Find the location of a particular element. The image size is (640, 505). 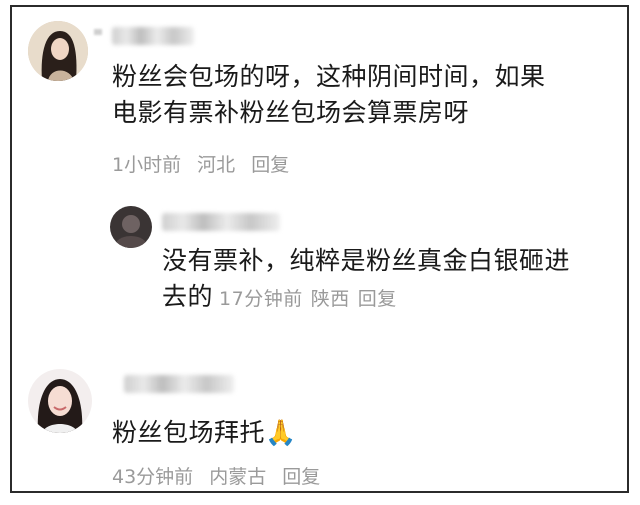

comment-2-reply-button: 回复 is located at coordinates (301, 477).